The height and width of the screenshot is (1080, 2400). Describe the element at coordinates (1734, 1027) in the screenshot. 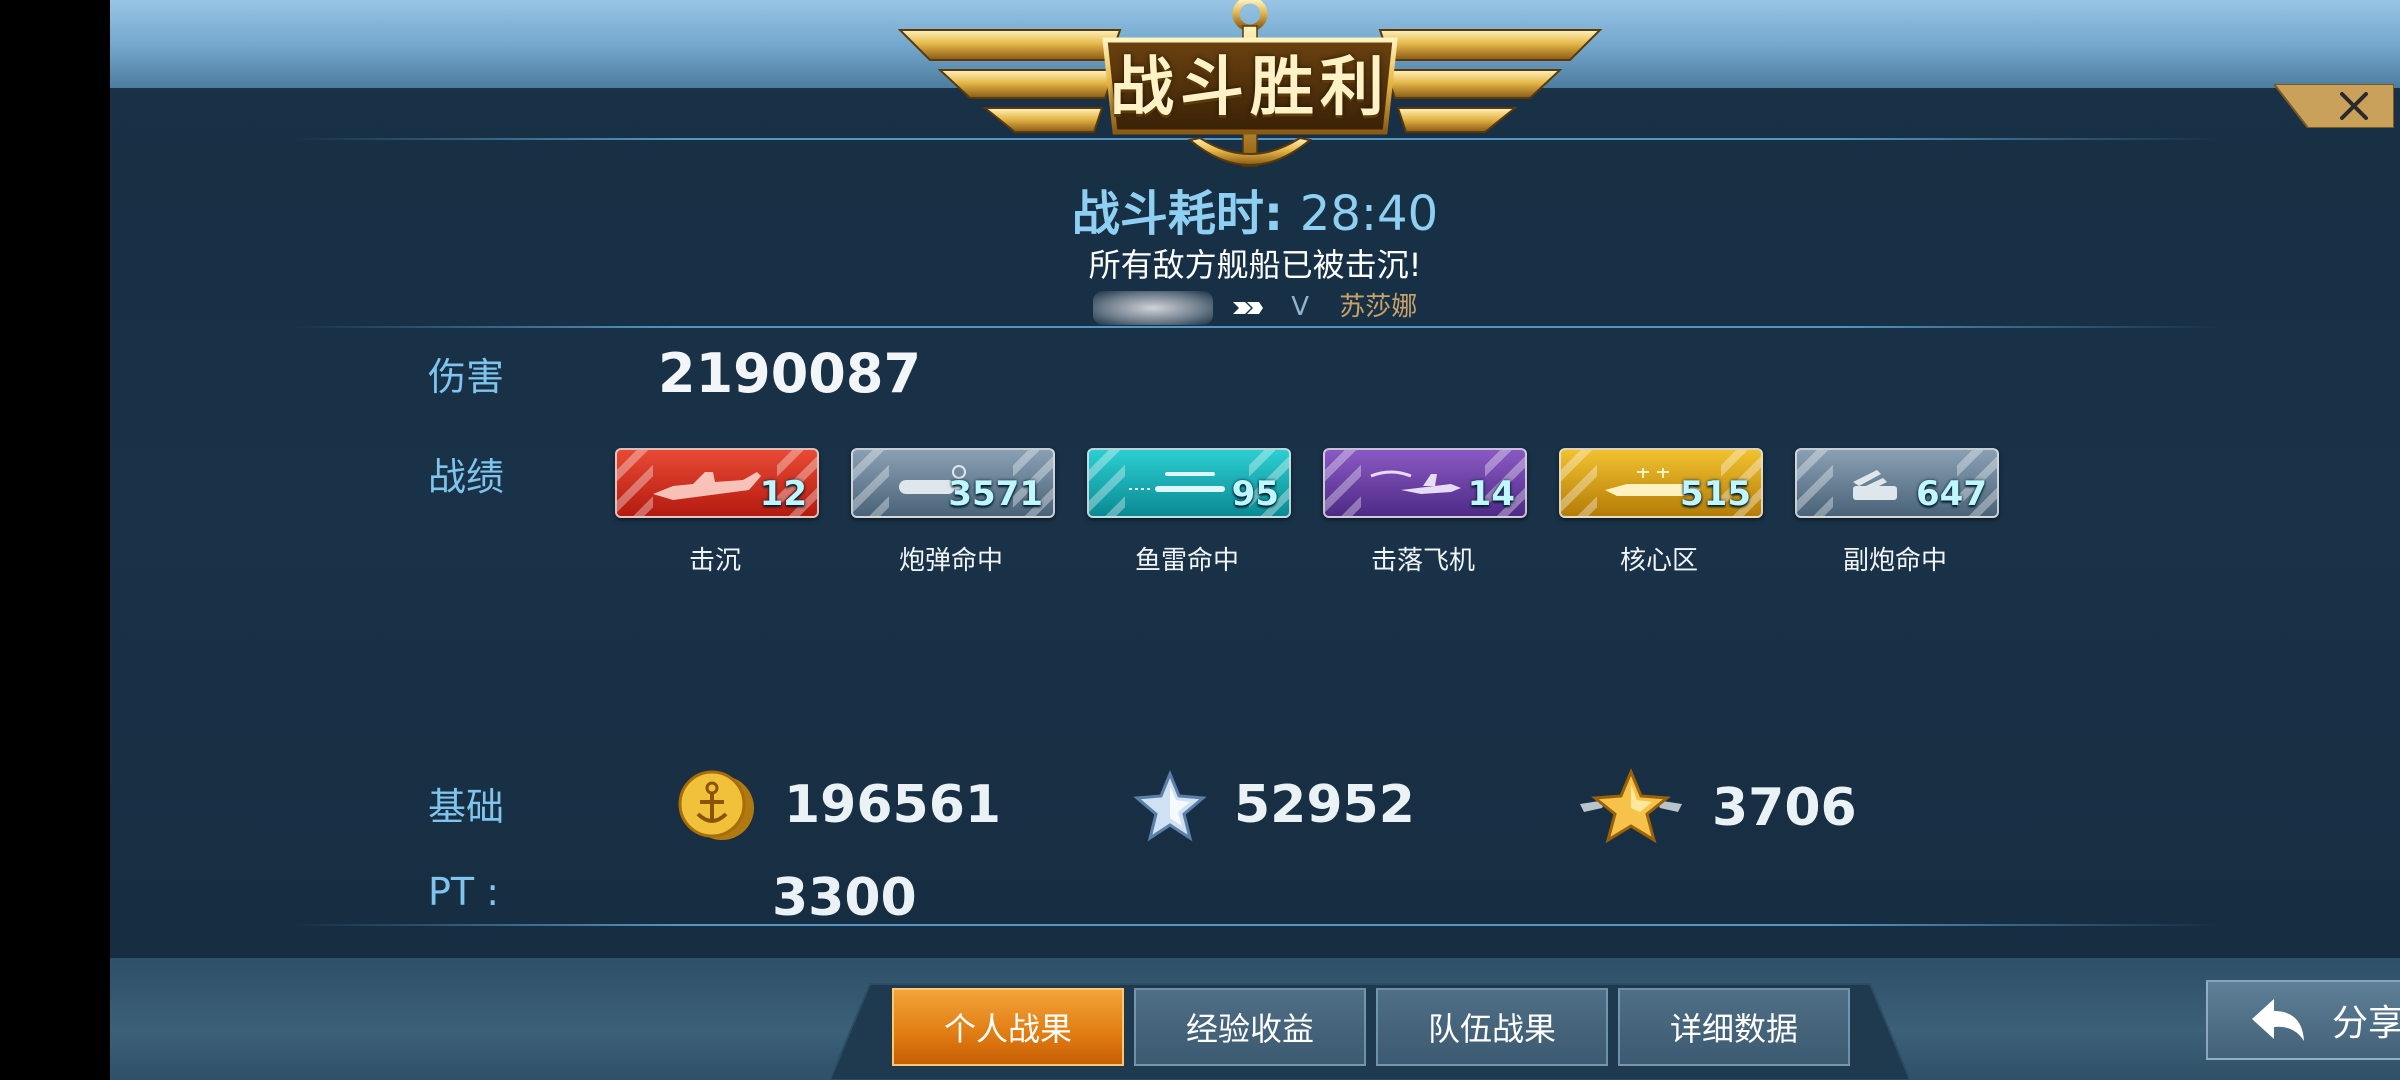

I see `tab-detailed-data: 详细数据` at that location.